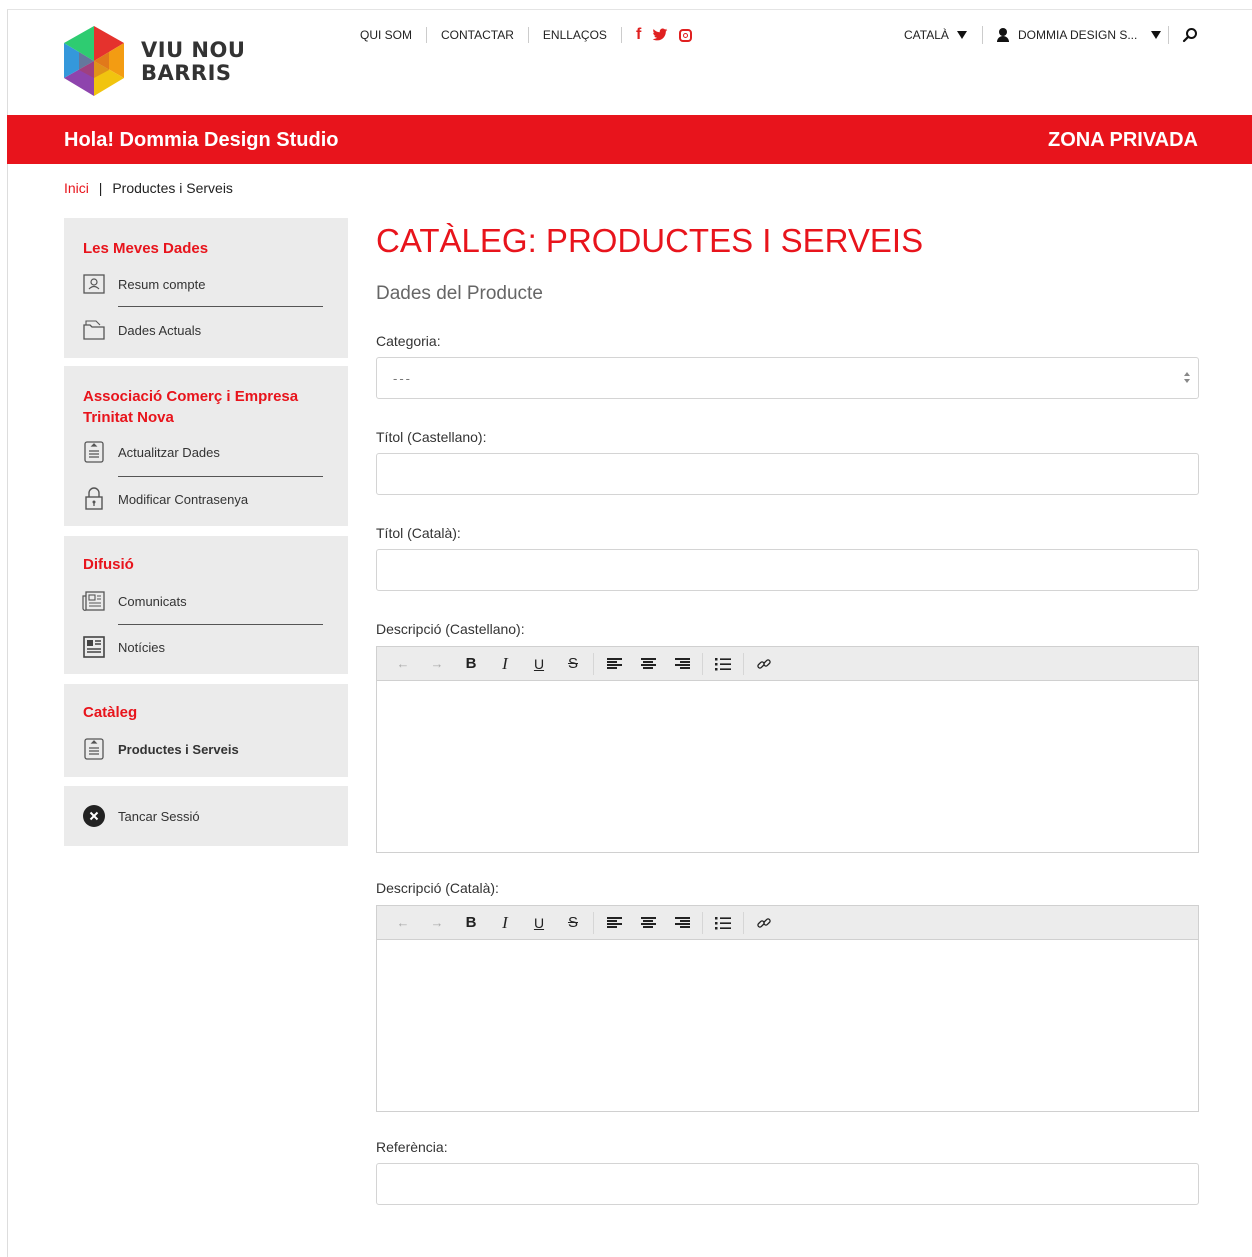 The image size is (1252, 1257). I want to click on sidebar-group-title: Les Meves Dades, so click(146, 248).